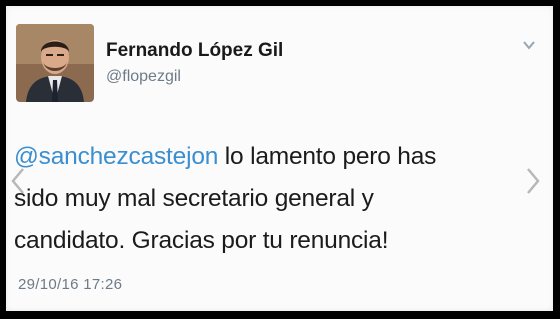 This screenshot has height=319, width=560. What do you see at coordinates (116, 156) in the screenshot?
I see `mention-link: @sanchezcastejon` at bounding box center [116, 156].